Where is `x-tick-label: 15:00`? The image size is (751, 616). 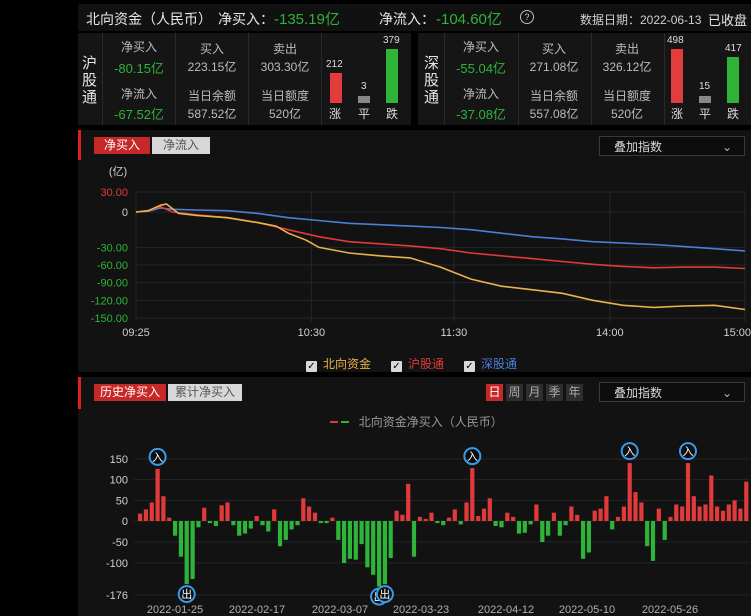 x-tick-label: 15:00 is located at coordinates (737, 333).